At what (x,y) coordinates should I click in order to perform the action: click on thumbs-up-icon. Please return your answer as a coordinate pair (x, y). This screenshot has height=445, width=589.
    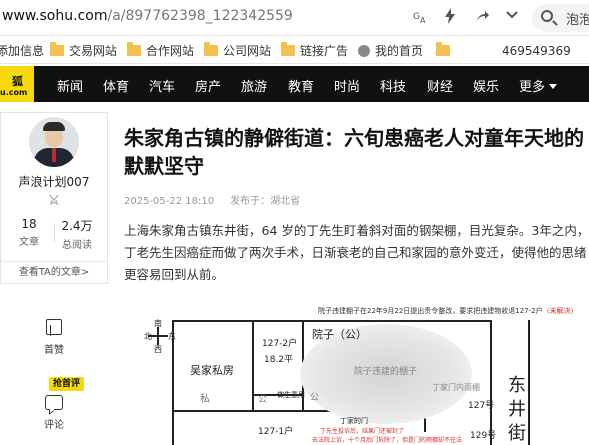
    Looking at the image, I should click on (54, 327).